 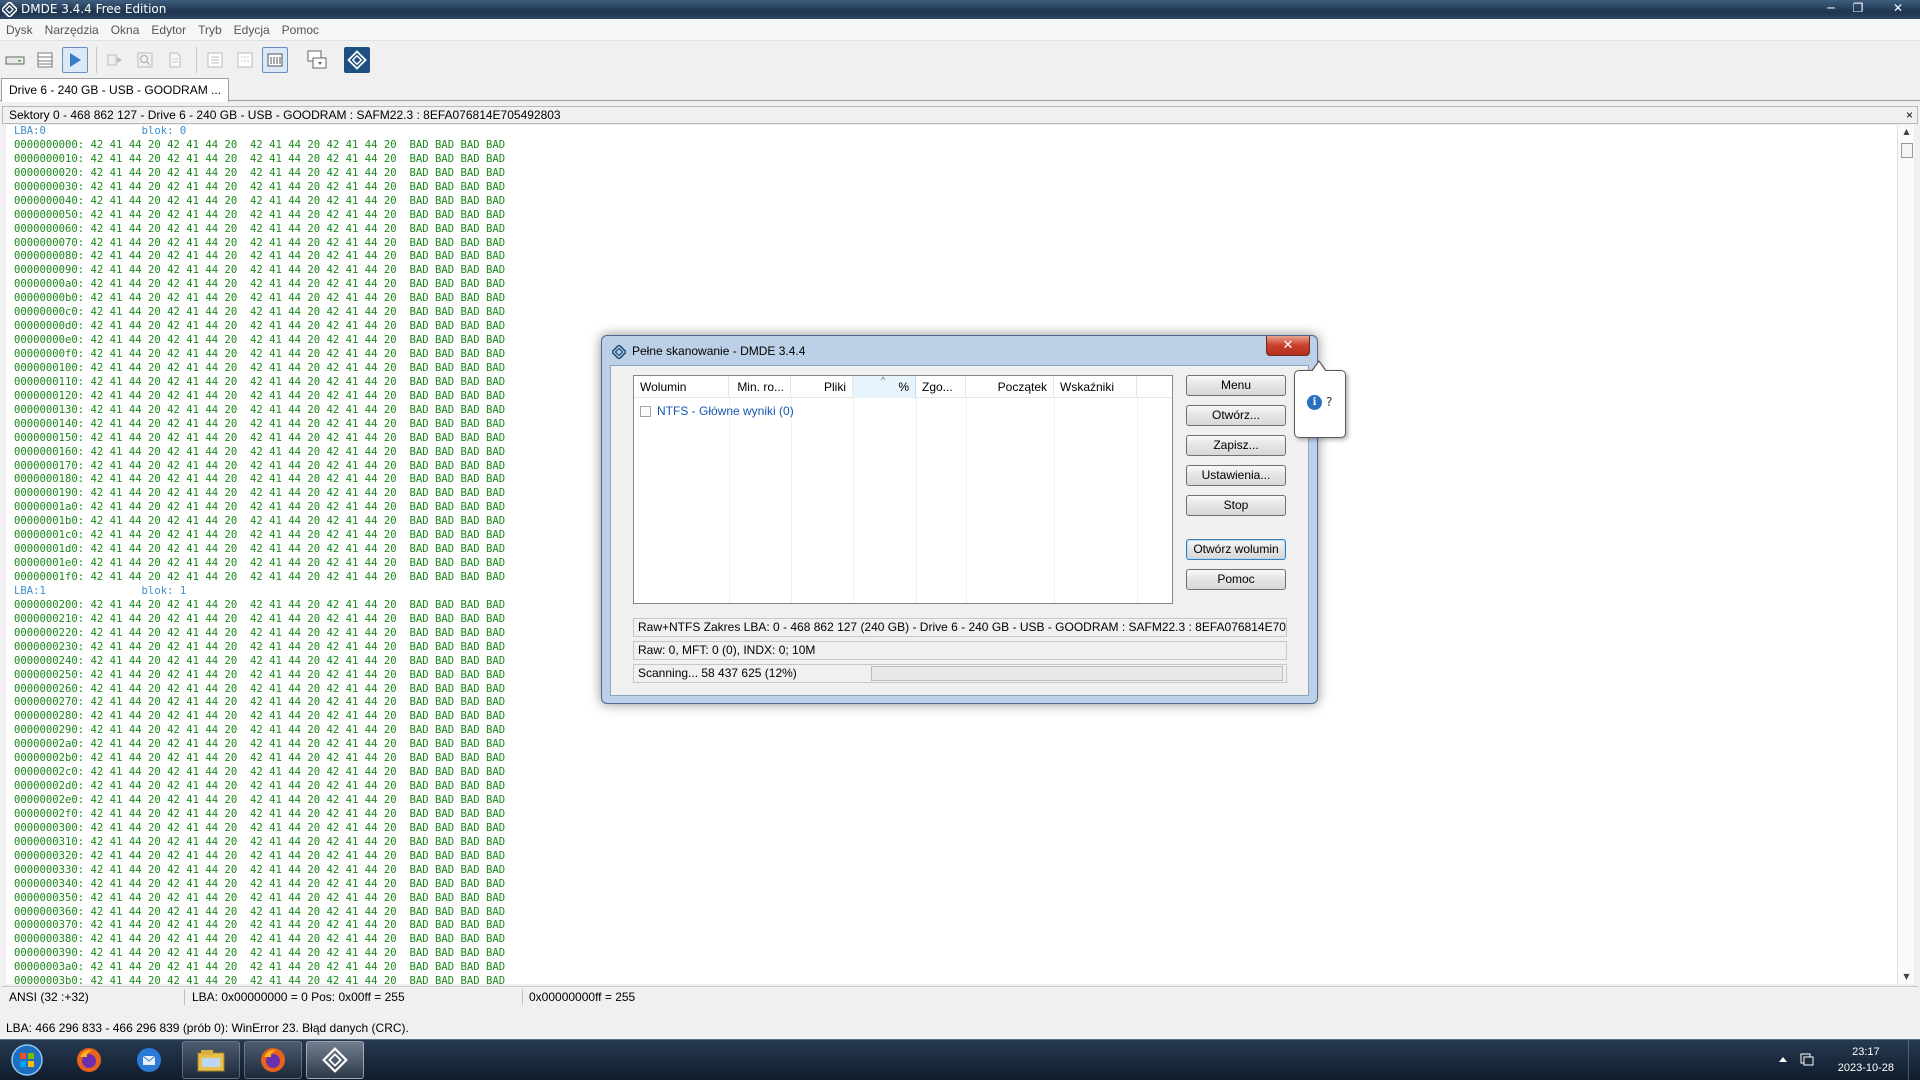 I want to click on stop-button: Stop, so click(x=1236, y=505).